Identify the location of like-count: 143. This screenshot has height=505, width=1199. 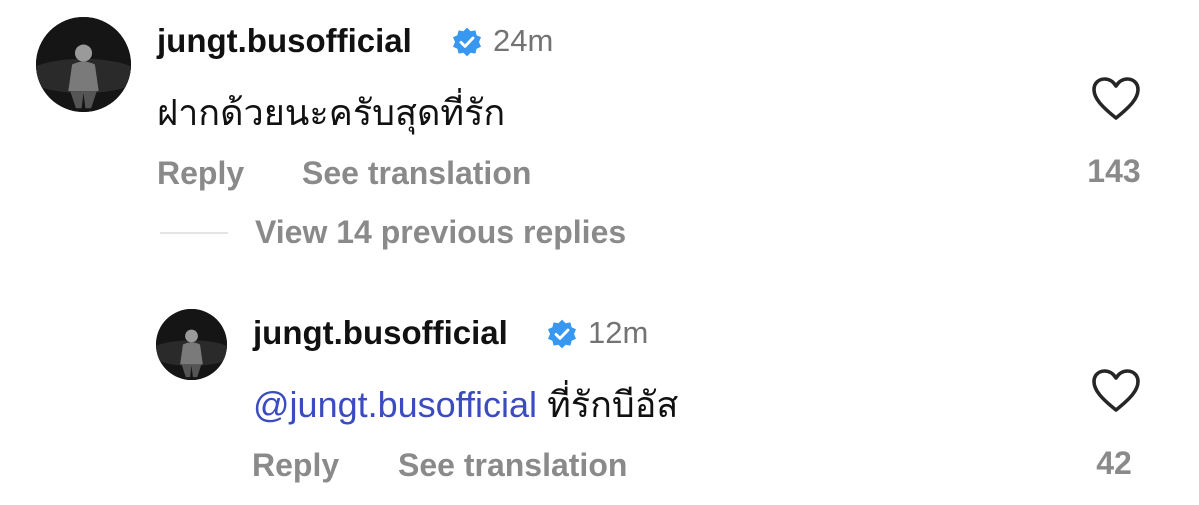
(1114, 171).